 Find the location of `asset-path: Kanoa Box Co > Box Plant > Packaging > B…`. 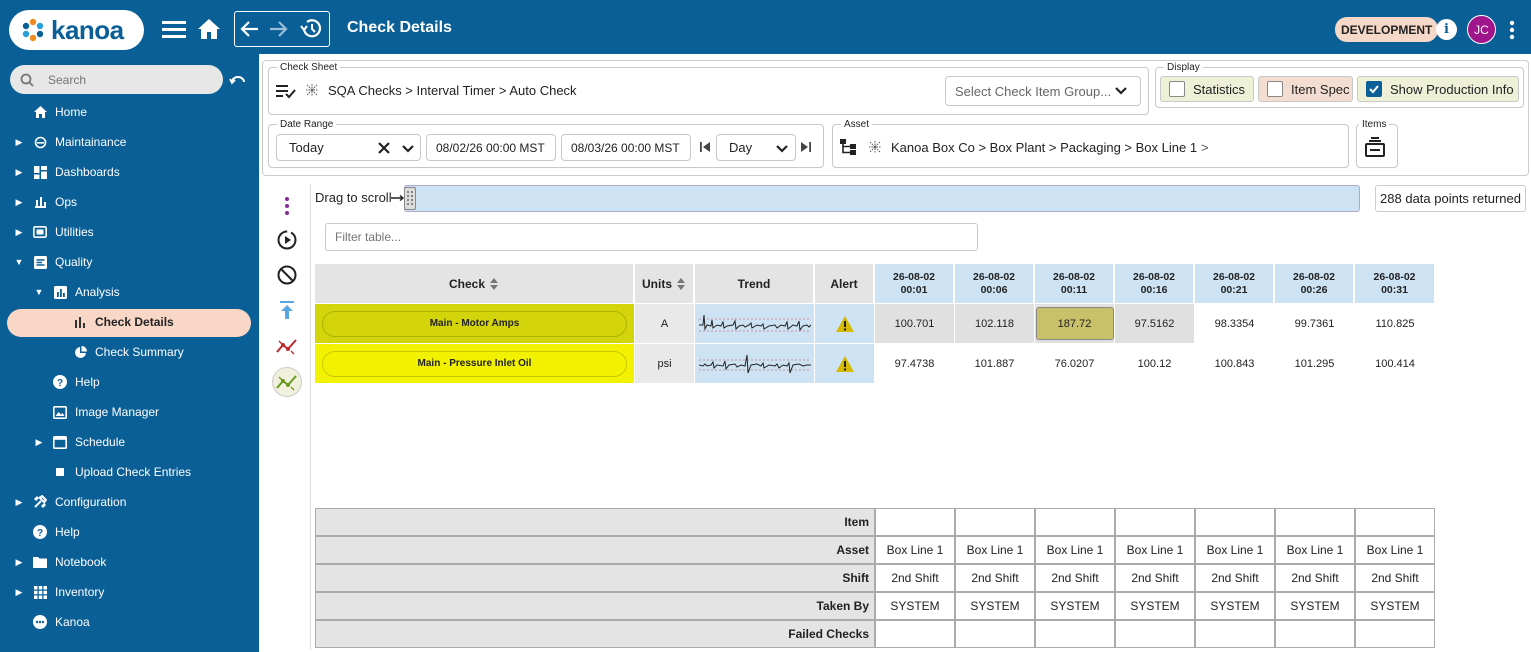

asset-path: Kanoa Box Co > Box Plant > Packaging > B… is located at coordinates (1044, 147).